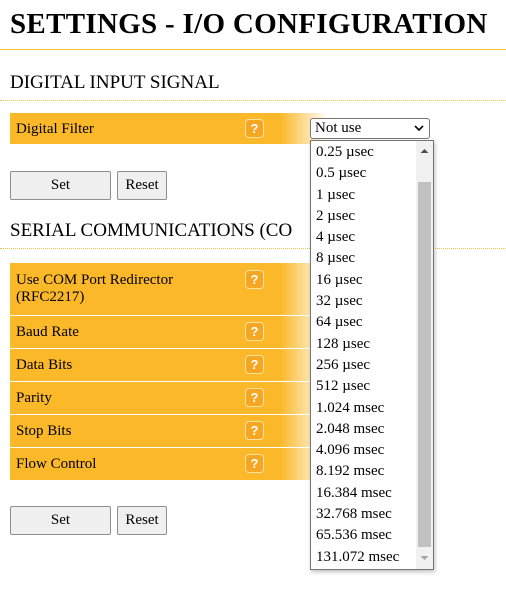 This screenshot has height=590, width=506. I want to click on serial-row-stop-bits: Stop Bits ?, so click(169, 431).